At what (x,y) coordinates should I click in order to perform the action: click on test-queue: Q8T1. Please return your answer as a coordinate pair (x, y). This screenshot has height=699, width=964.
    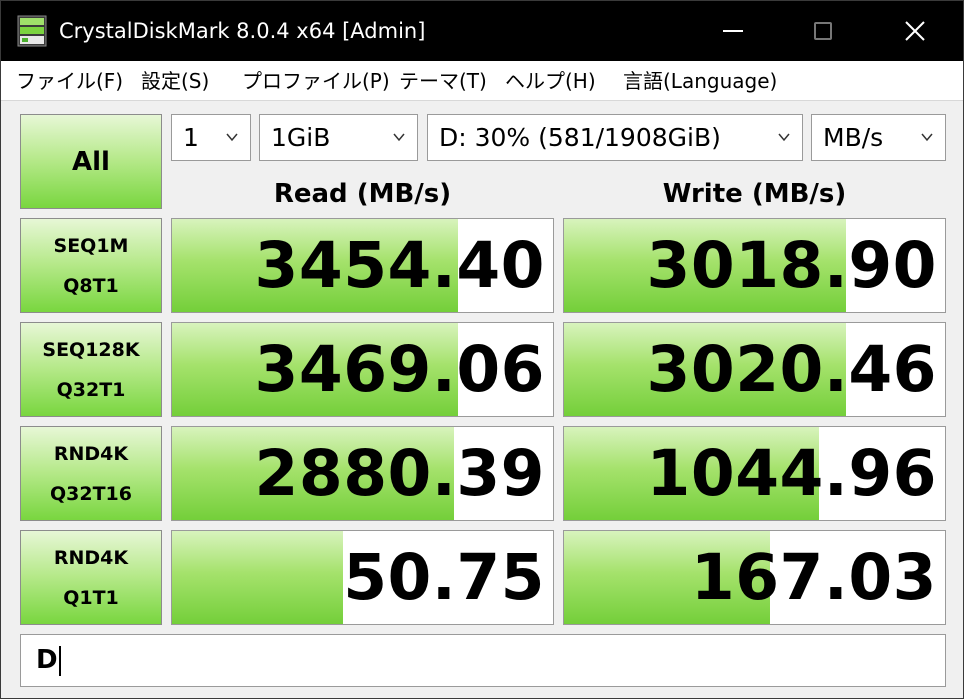
    Looking at the image, I should click on (91, 285).